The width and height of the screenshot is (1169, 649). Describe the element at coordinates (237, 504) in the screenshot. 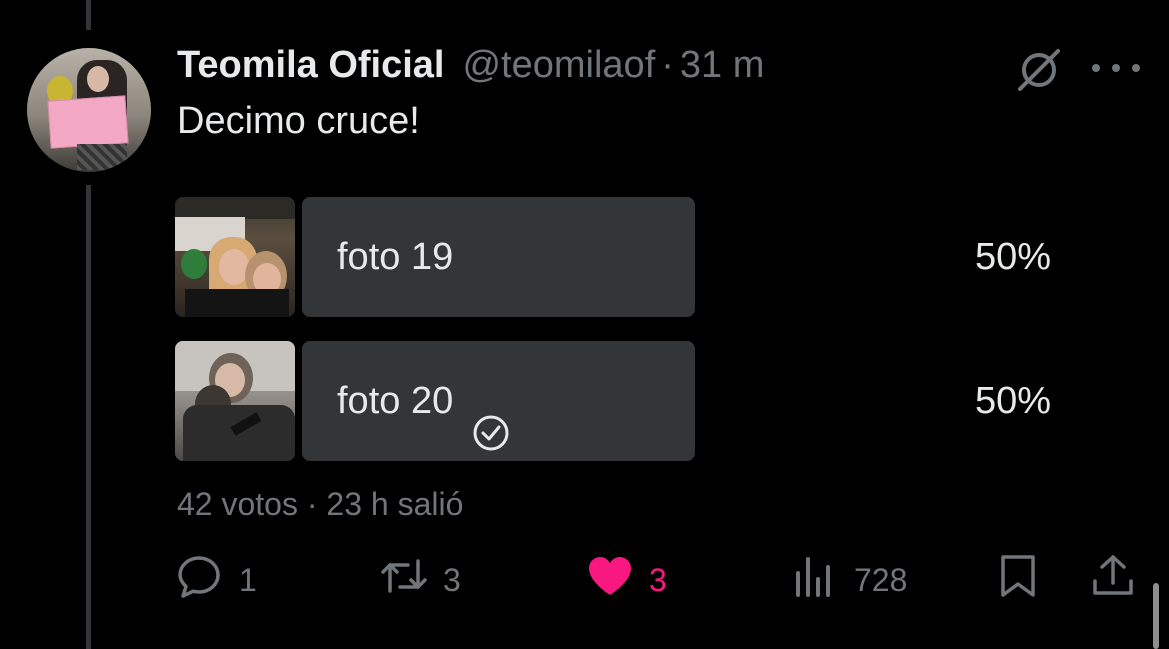

I see `poll-votes: 42 votos` at that location.